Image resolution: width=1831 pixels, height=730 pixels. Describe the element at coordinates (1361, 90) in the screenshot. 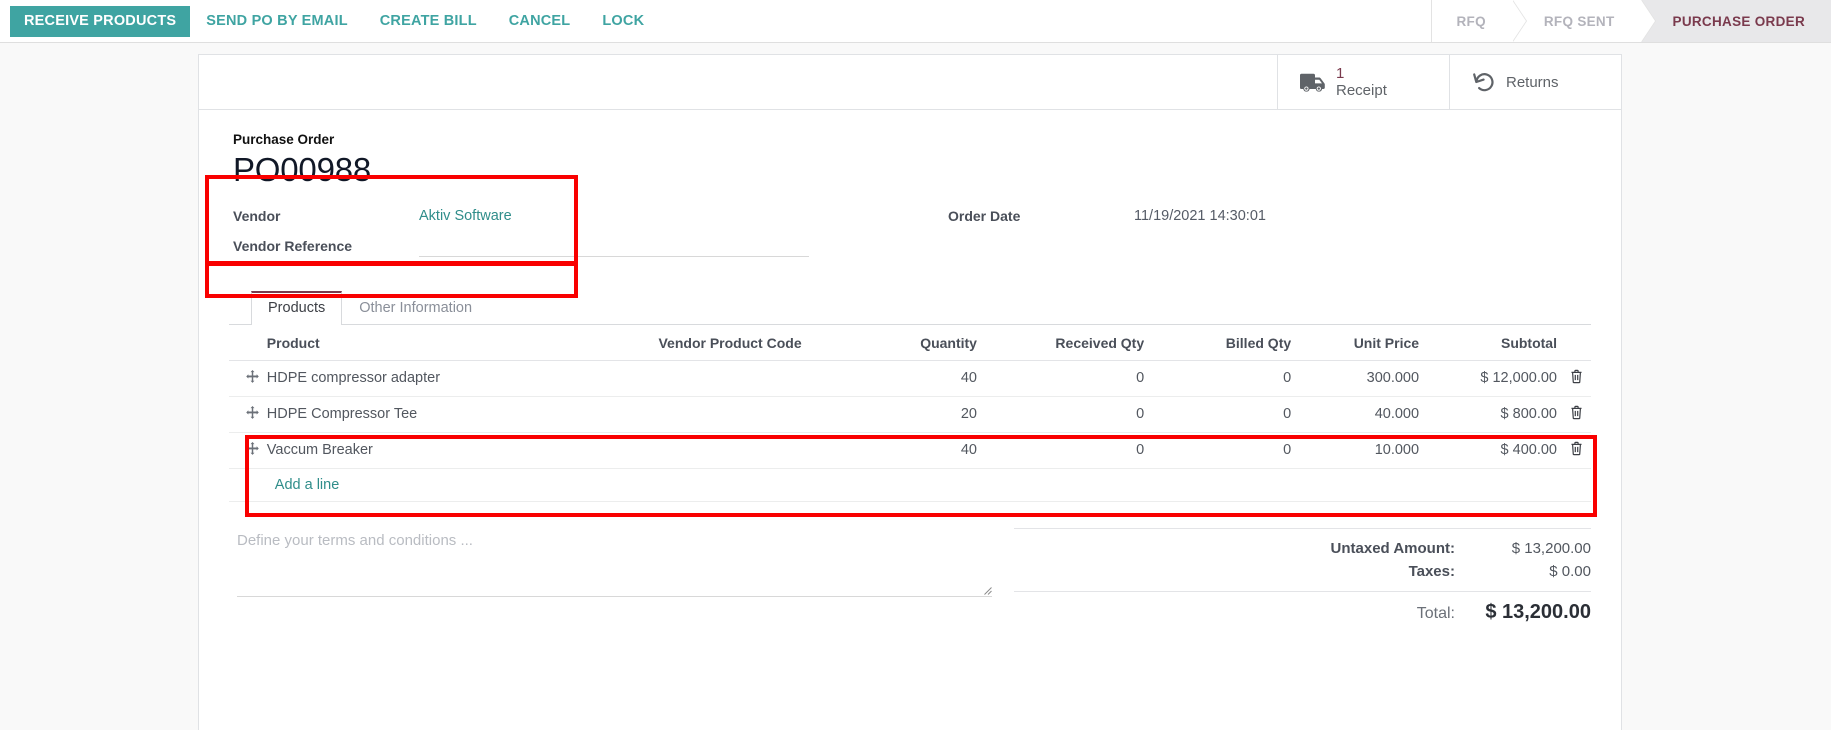

I see `receipt-label: Receipt` at that location.